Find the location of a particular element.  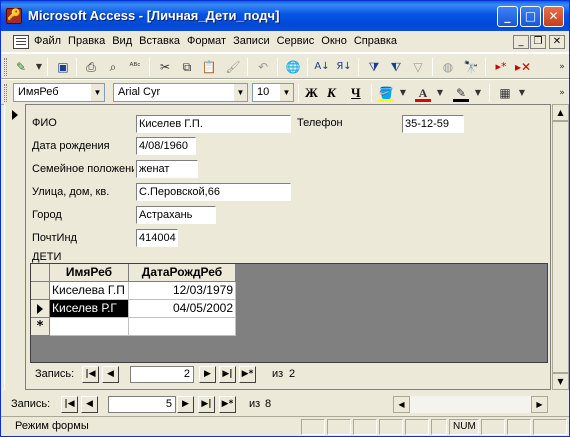

gridlines-dropdown-icon: ▼ is located at coordinates (522, 93).